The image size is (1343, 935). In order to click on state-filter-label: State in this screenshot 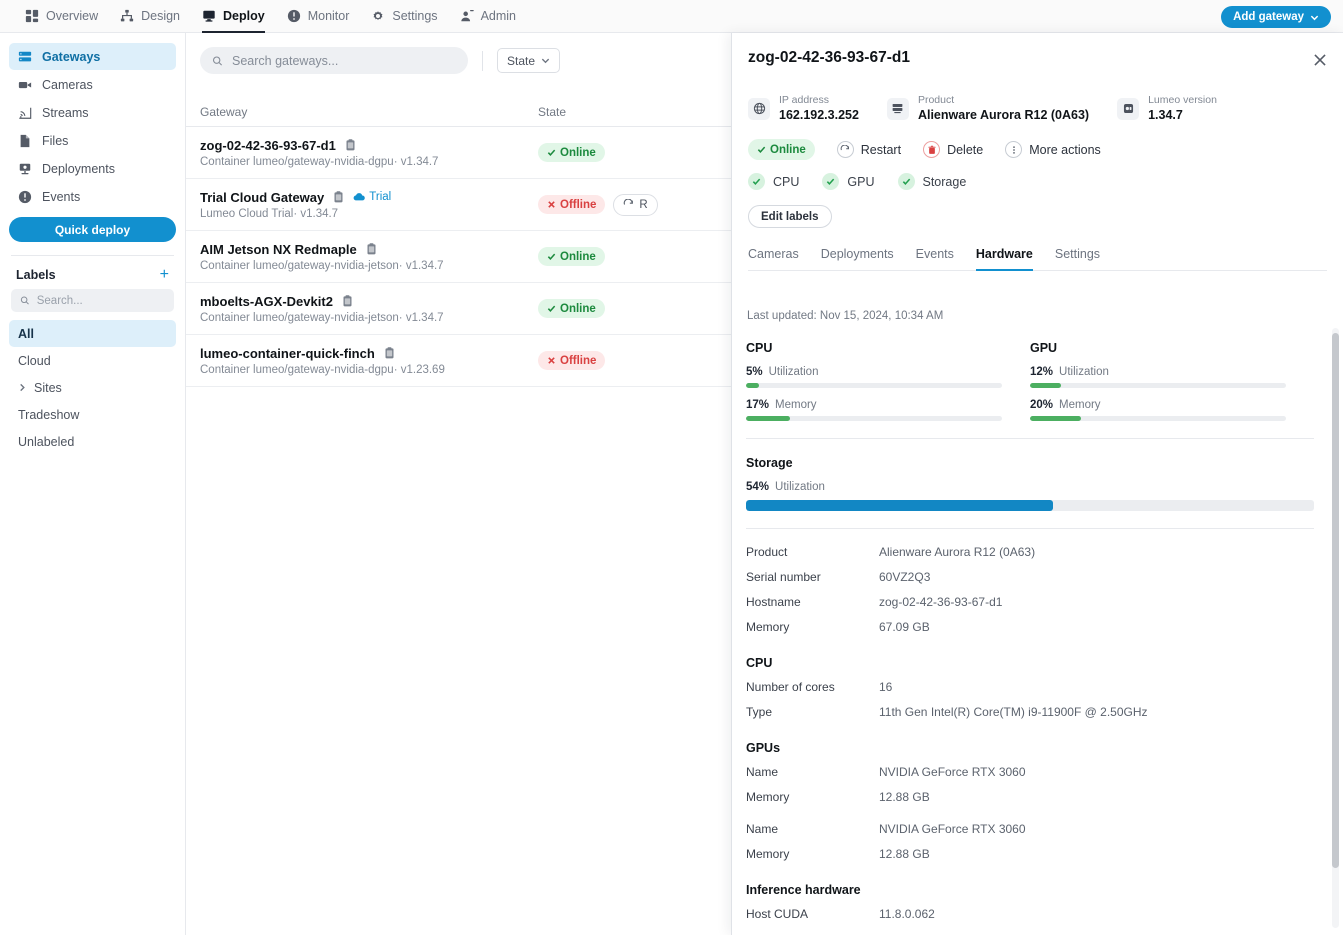, I will do `click(521, 60)`.